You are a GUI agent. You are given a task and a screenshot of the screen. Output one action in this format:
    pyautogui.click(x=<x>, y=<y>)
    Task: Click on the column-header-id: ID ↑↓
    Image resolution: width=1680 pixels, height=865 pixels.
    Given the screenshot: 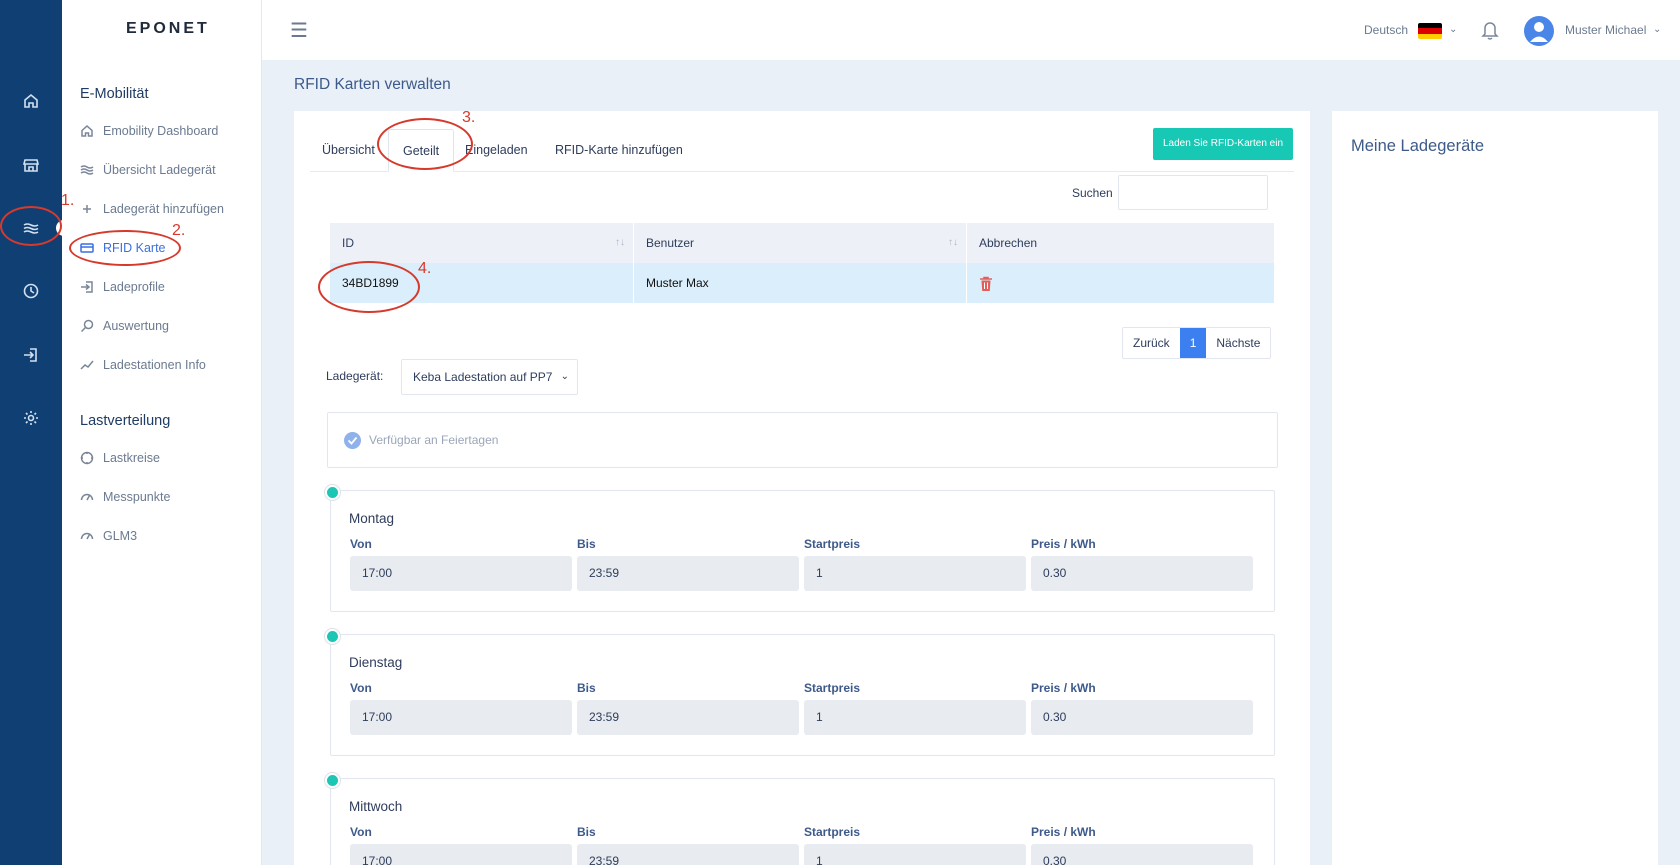 What is the action you would take?
    pyautogui.click(x=482, y=243)
    